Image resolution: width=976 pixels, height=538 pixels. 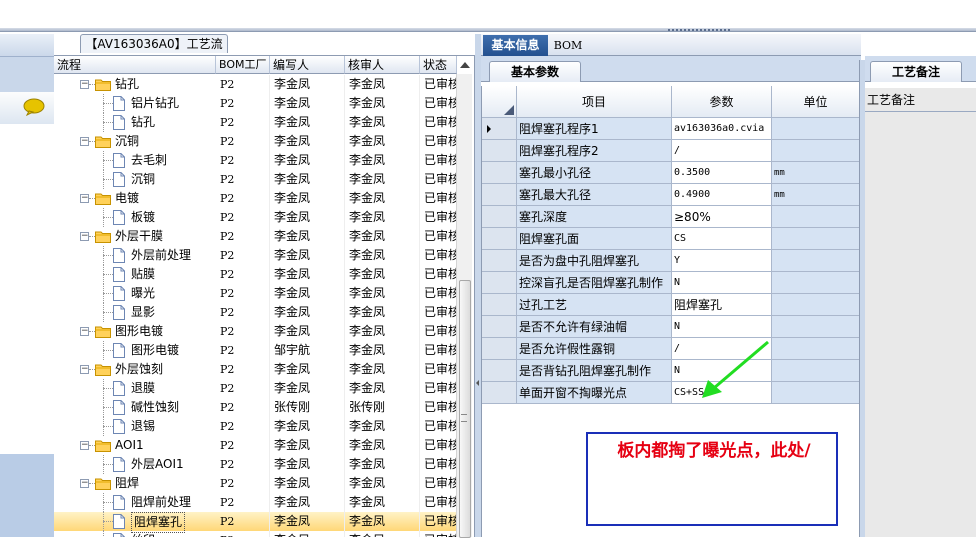 I want to click on tree-node-row: 铝片钻孔 P2 李金凤 李金凤 已审核, so click(x=255, y=103).